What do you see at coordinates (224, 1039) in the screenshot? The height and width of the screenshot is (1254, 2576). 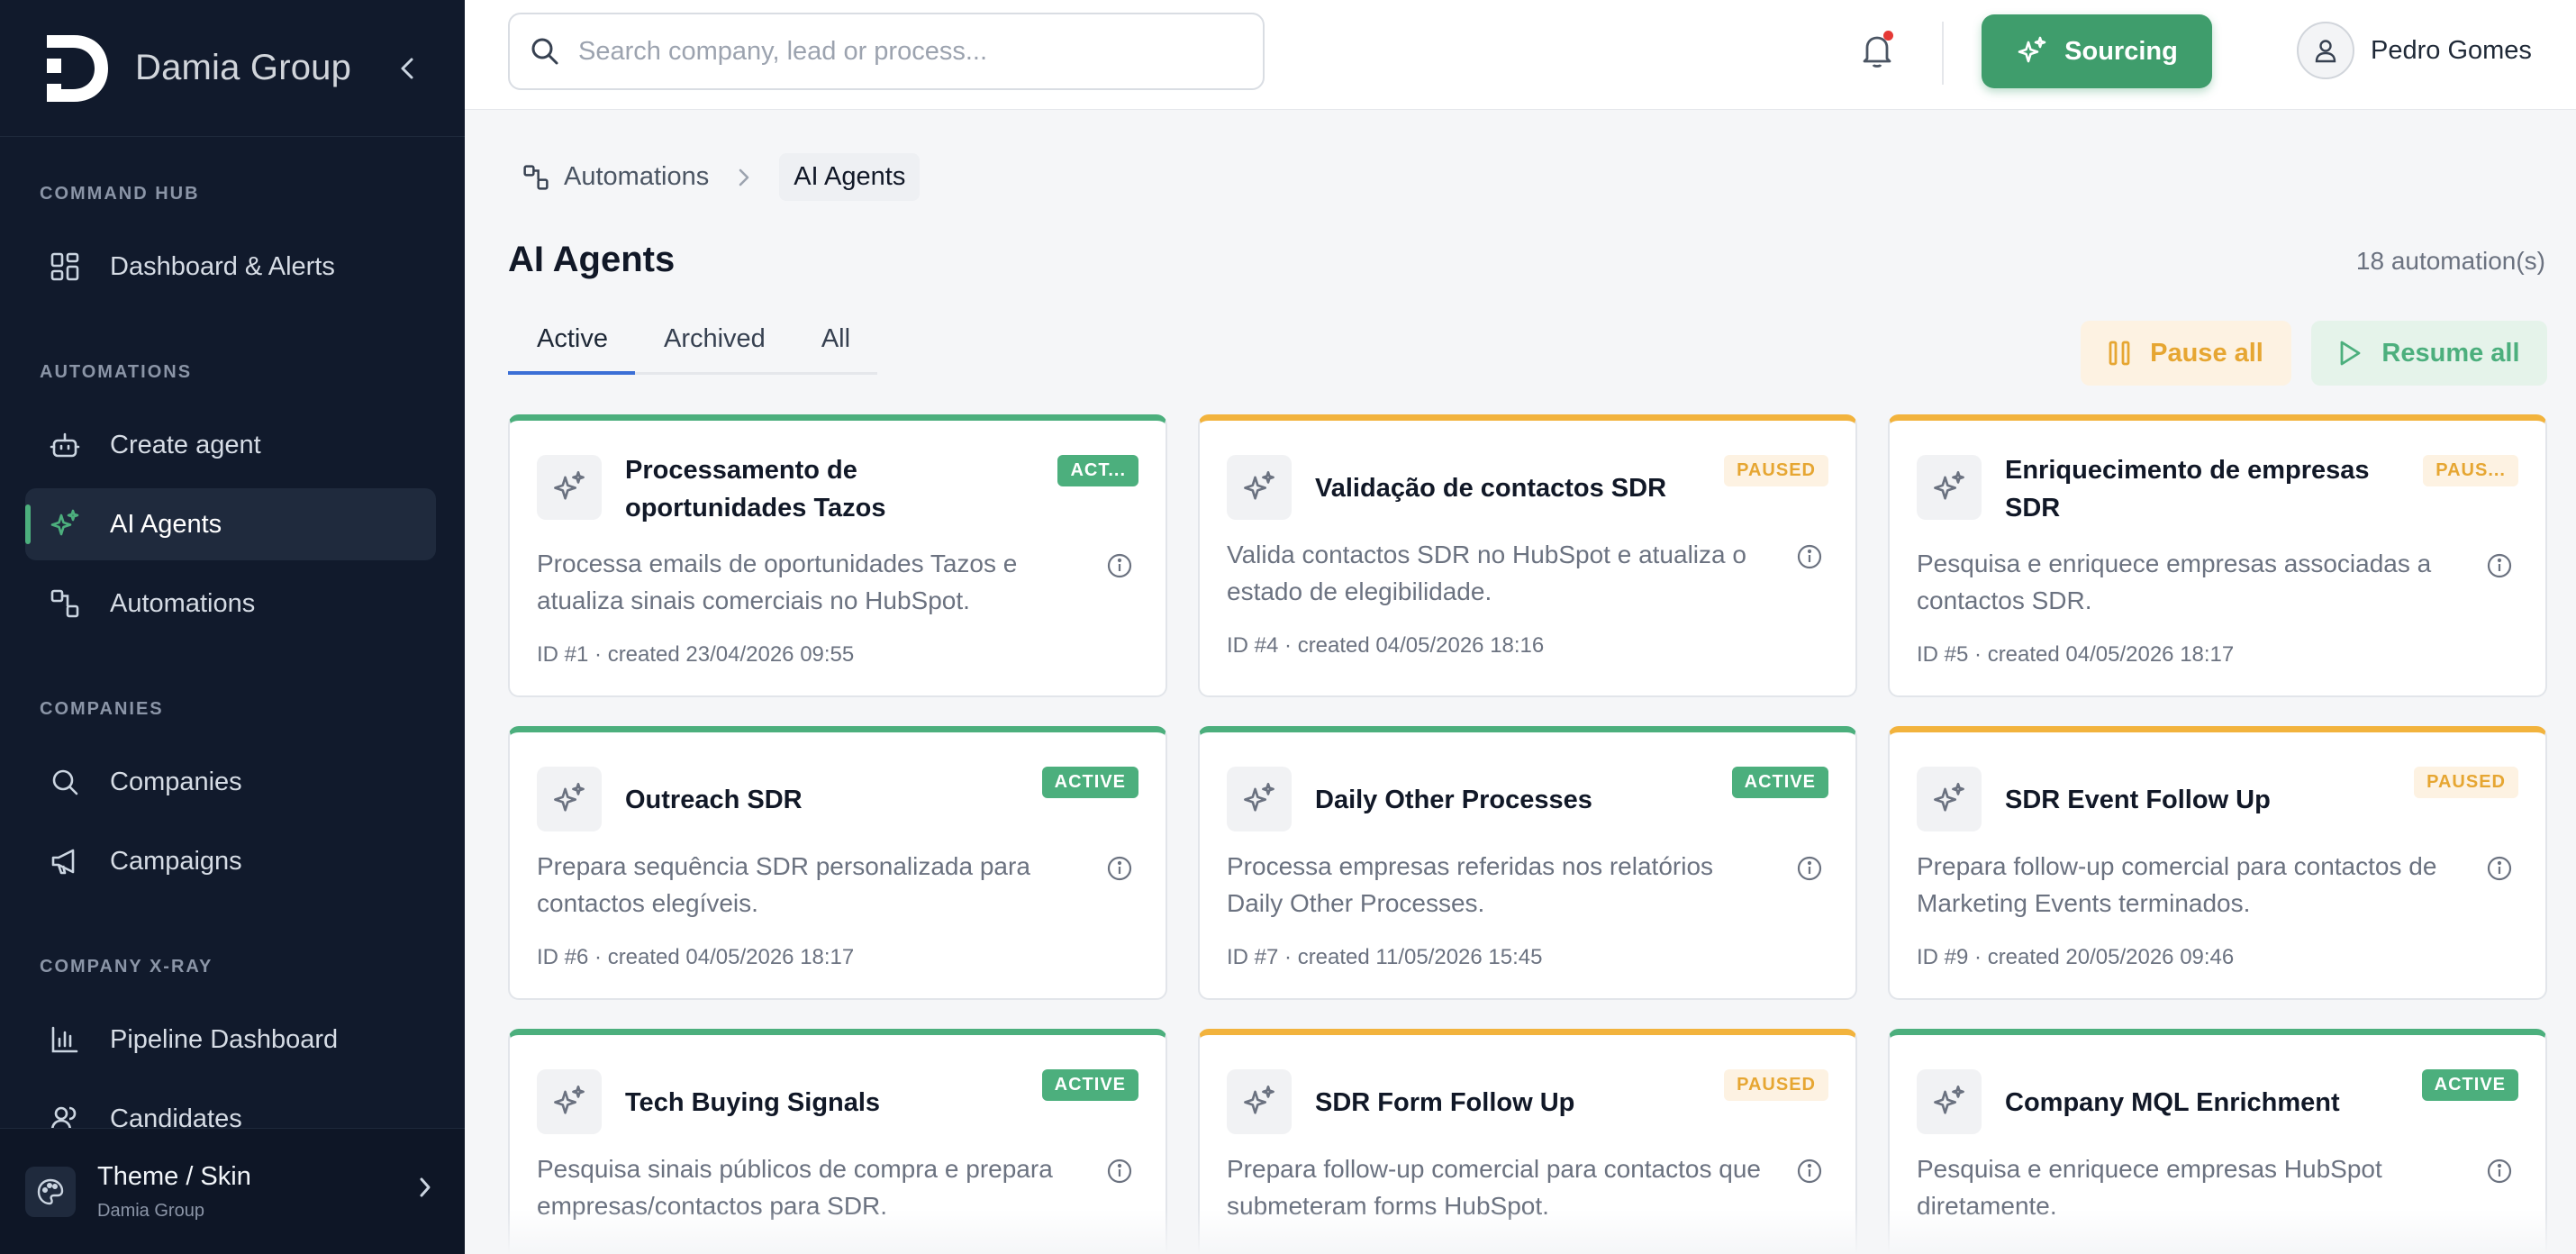 I see `sidebar-item-label: Pipeline Dashboard` at bounding box center [224, 1039].